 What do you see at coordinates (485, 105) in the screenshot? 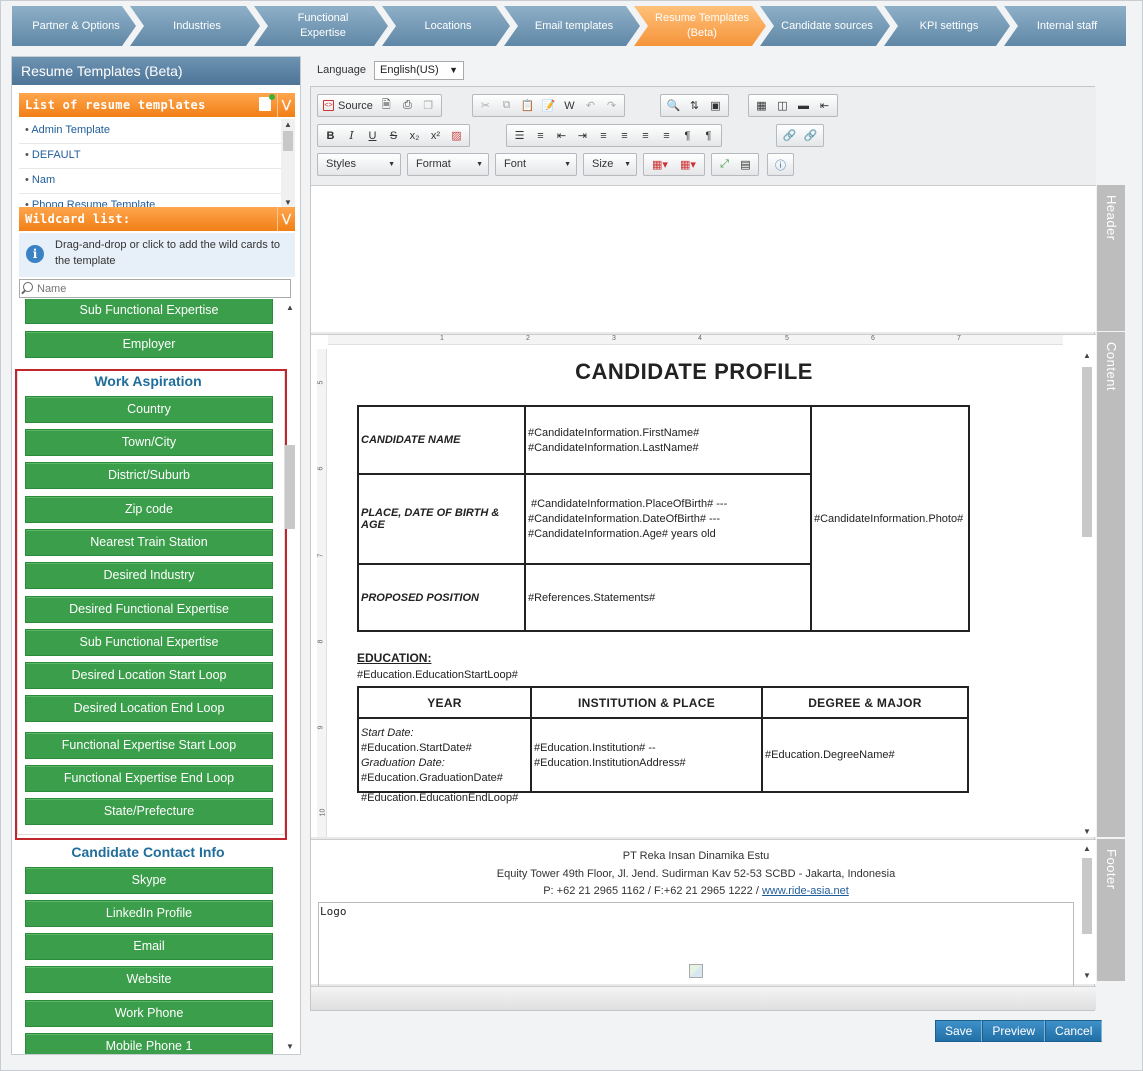
I see `cut-icon: ✂` at bounding box center [485, 105].